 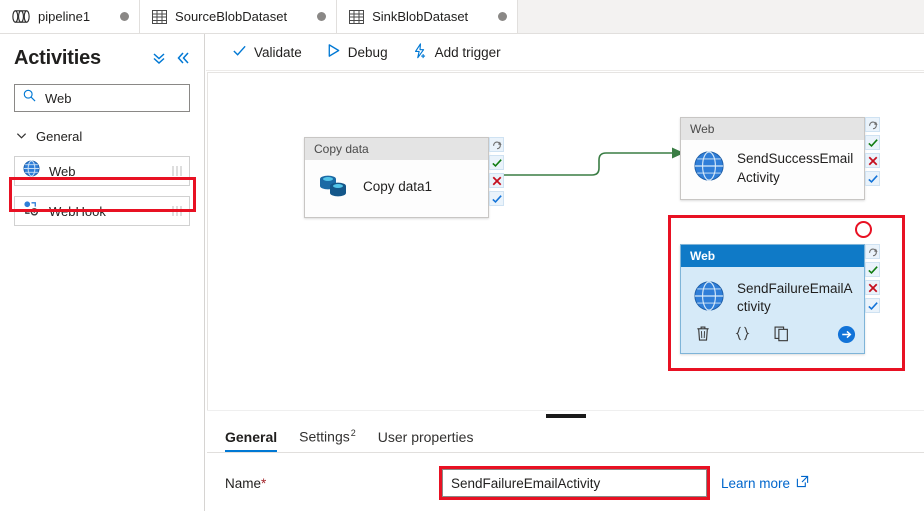 I want to click on page-title: Activities, so click(x=57, y=57).